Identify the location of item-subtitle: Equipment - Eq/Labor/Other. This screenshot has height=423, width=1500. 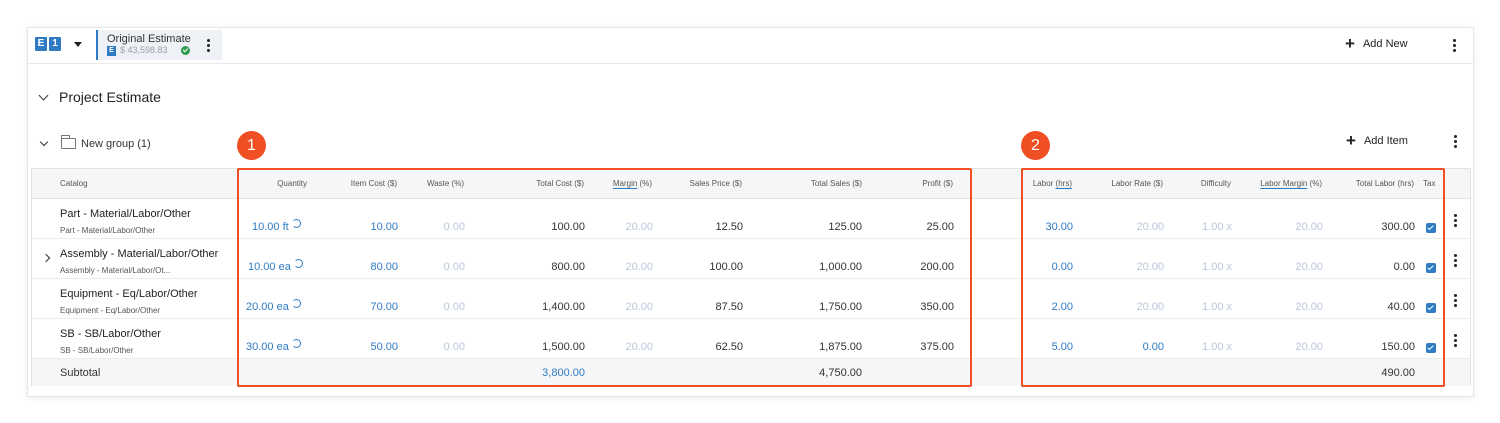
(110, 310).